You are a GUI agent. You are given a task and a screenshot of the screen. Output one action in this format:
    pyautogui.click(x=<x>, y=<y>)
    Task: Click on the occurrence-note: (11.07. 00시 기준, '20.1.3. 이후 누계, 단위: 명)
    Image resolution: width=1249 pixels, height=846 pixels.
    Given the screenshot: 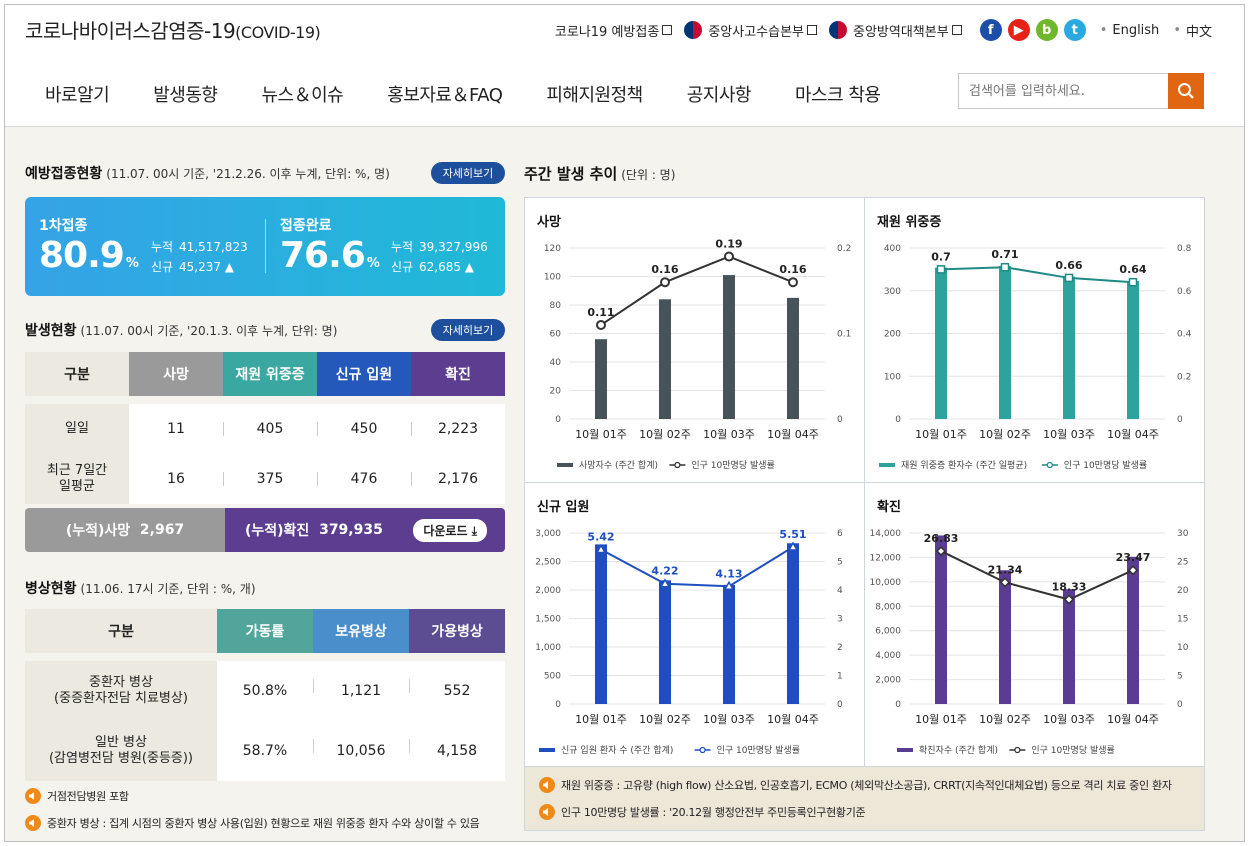 What is the action you would take?
    pyautogui.click(x=209, y=331)
    